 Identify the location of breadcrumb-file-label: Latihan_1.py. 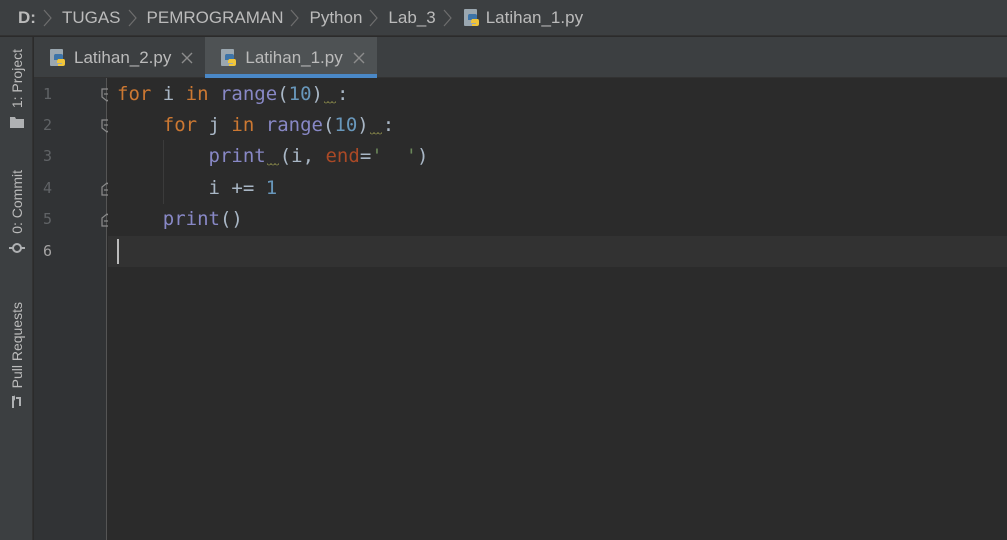
(534, 17).